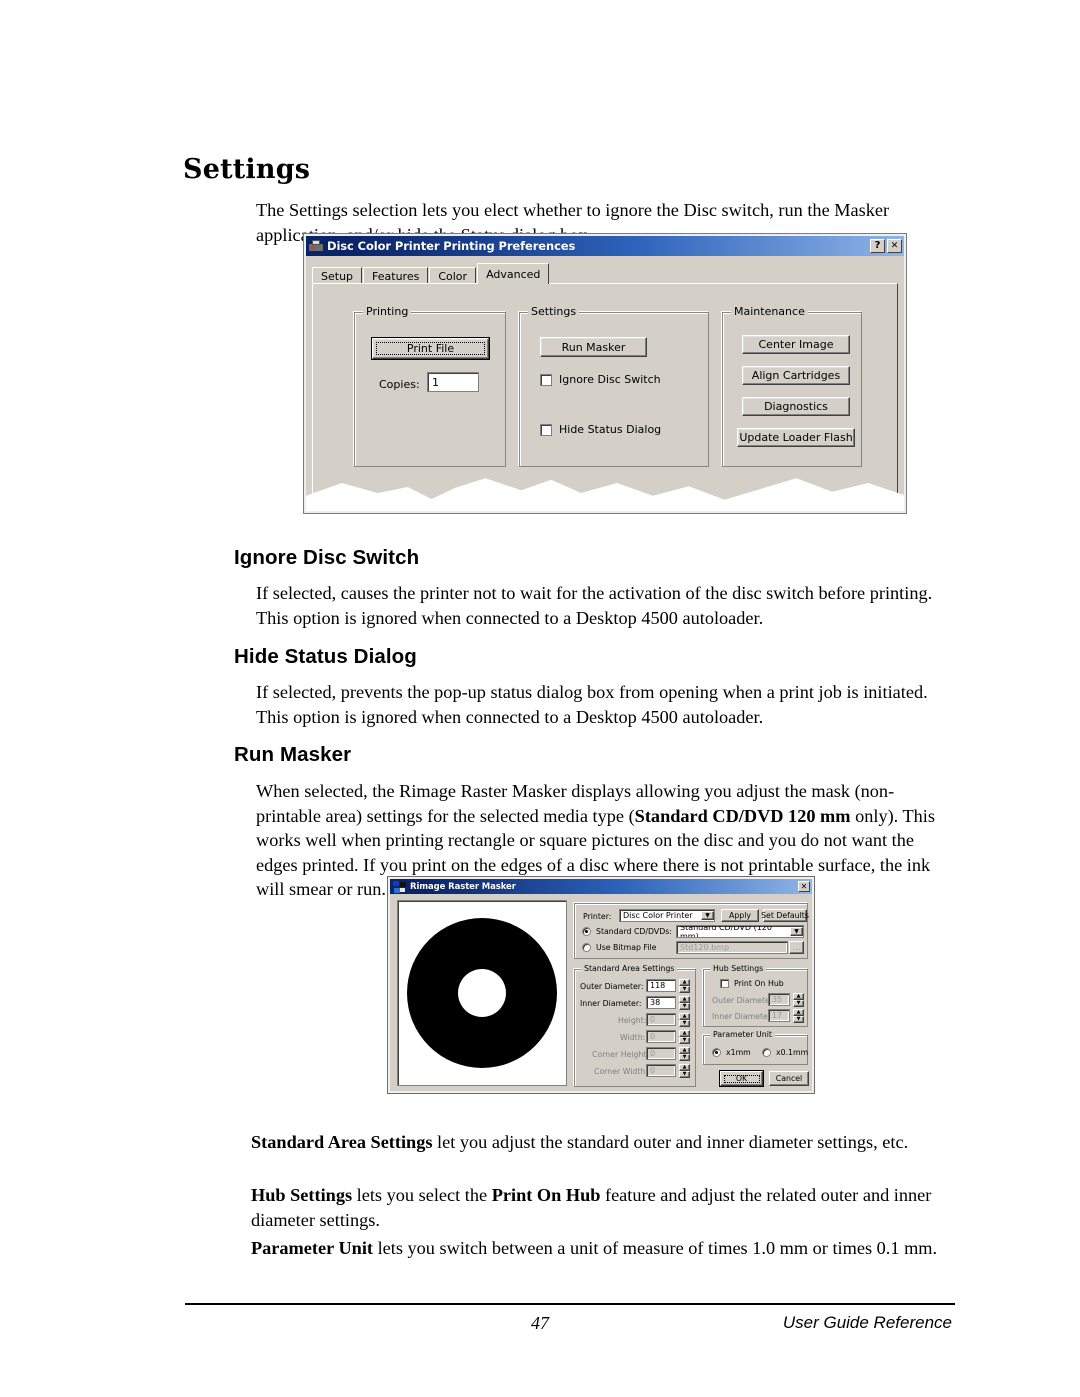 The image size is (1080, 1397). I want to click on footer-guide-label: User Guide Reference, so click(867, 1322).